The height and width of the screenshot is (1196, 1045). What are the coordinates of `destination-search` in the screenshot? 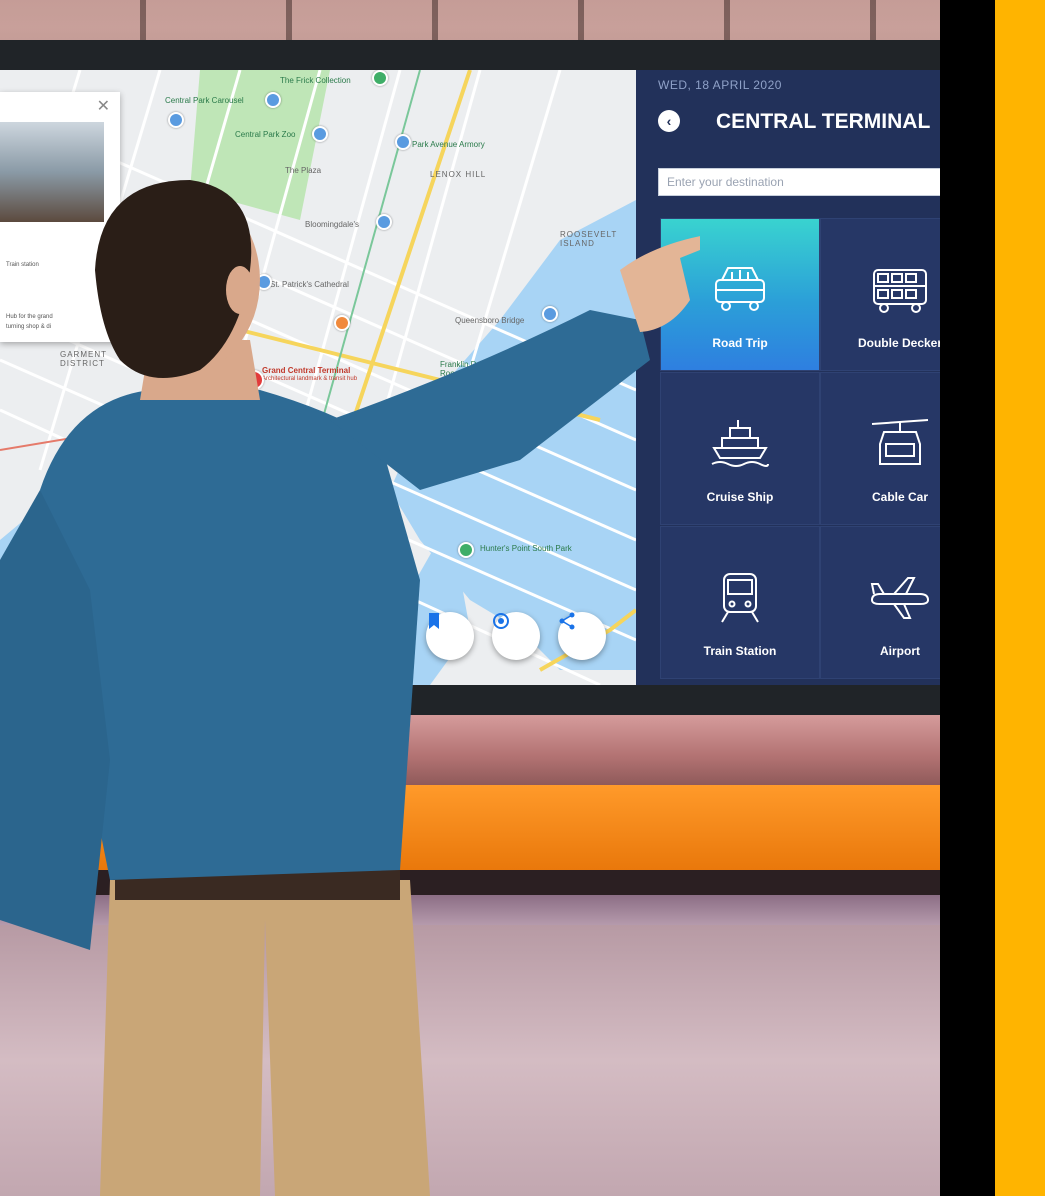 It's located at (801, 182).